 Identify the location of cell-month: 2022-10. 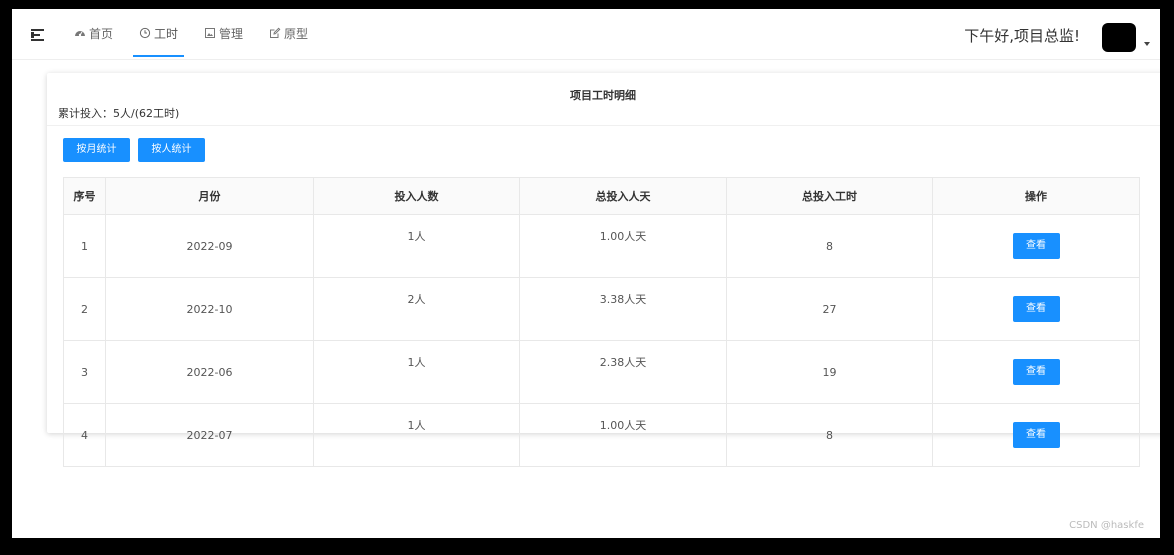
(209, 309).